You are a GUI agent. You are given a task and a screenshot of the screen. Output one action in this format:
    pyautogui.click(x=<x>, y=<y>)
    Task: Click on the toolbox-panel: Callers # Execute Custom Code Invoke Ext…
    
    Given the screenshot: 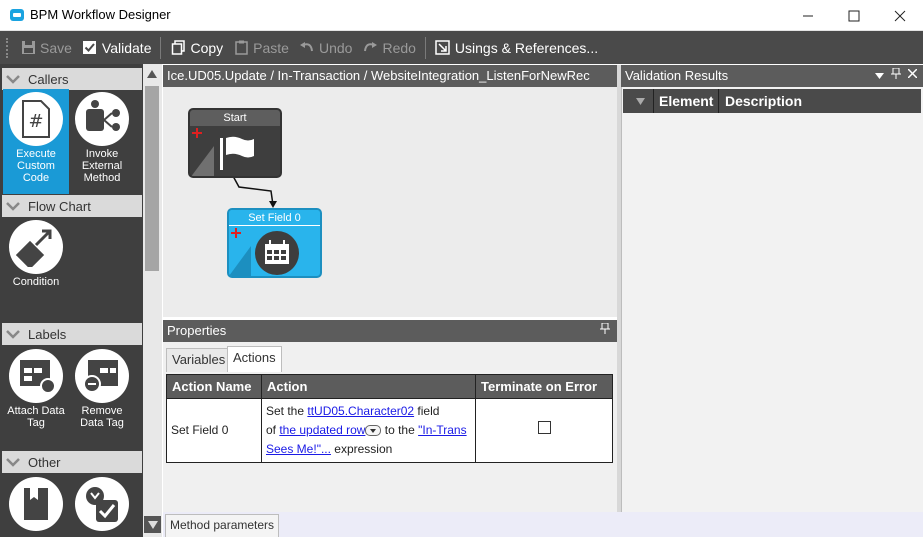 What is the action you would take?
    pyautogui.click(x=71, y=300)
    